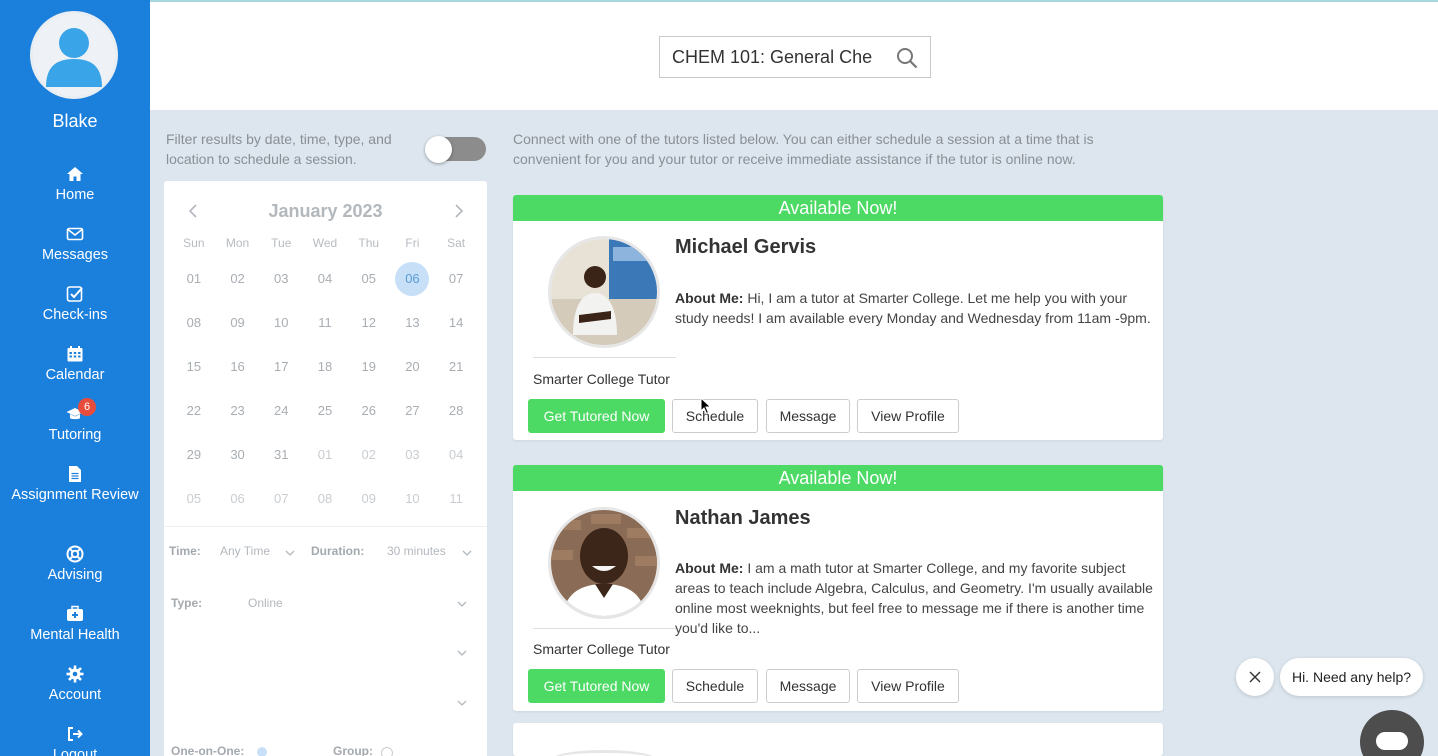 The width and height of the screenshot is (1438, 756). What do you see at coordinates (456, 411) in the screenshot?
I see `calendar-day: 28` at bounding box center [456, 411].